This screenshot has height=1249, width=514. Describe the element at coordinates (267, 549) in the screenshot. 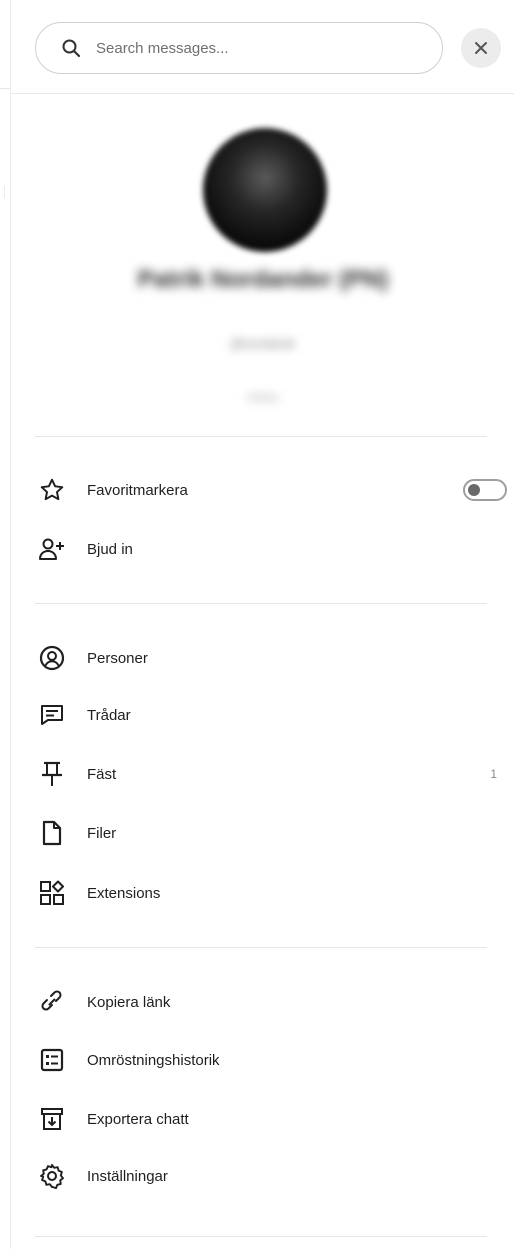

I see `invite-item: Bjud in` at that location.